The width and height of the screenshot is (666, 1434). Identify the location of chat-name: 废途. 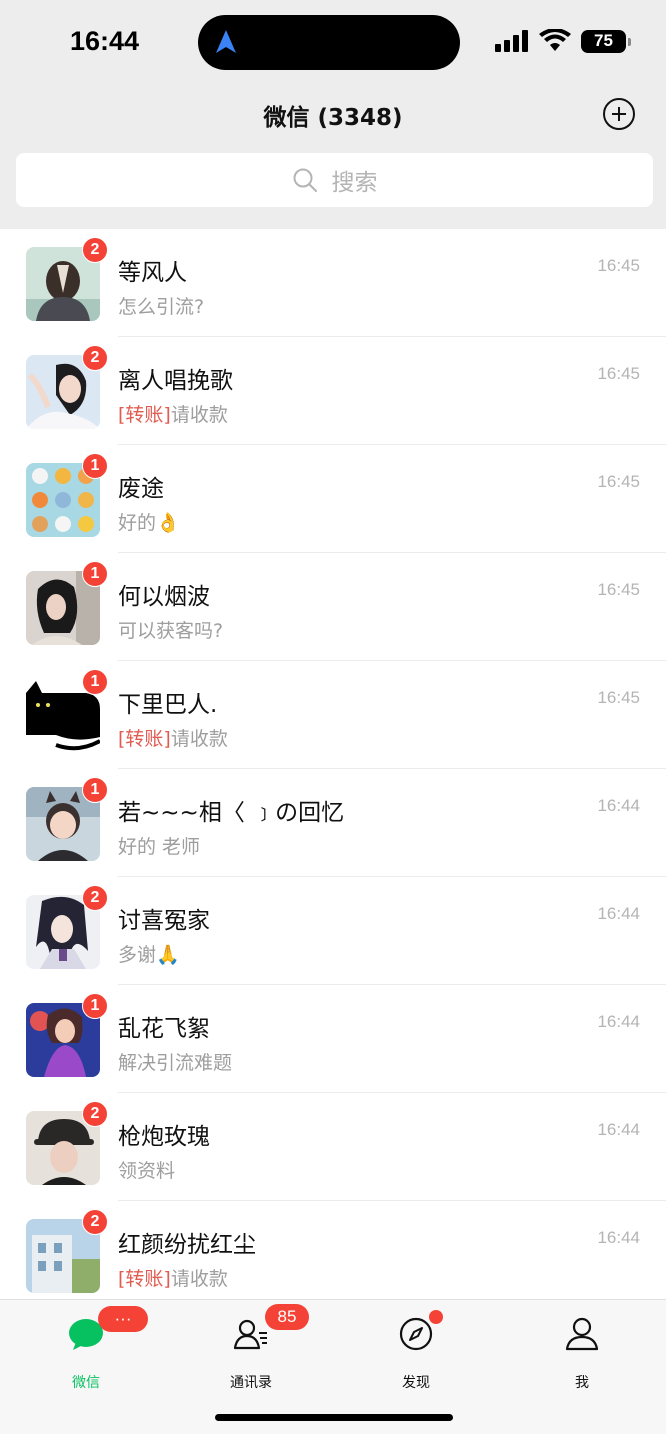
(141, 489).